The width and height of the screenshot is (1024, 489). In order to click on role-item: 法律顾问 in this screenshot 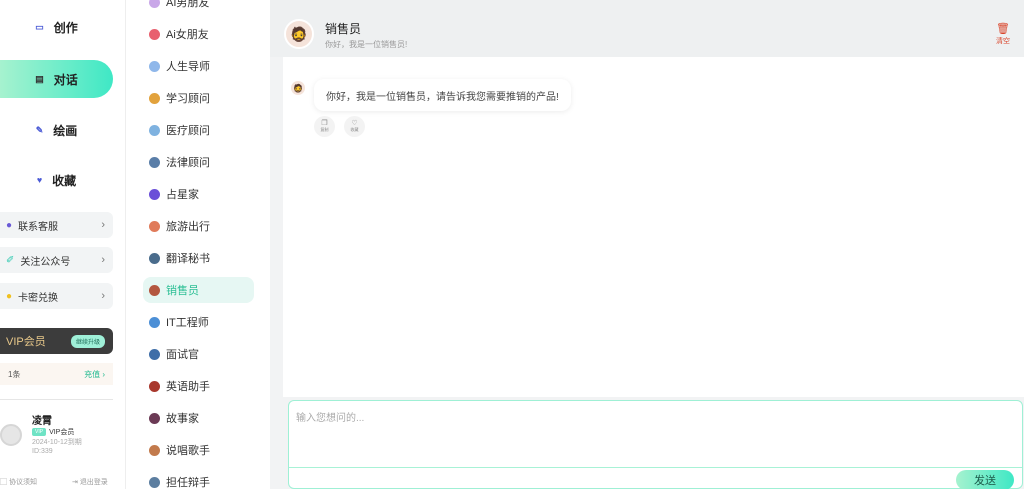, I will do `click(198, 162)`.